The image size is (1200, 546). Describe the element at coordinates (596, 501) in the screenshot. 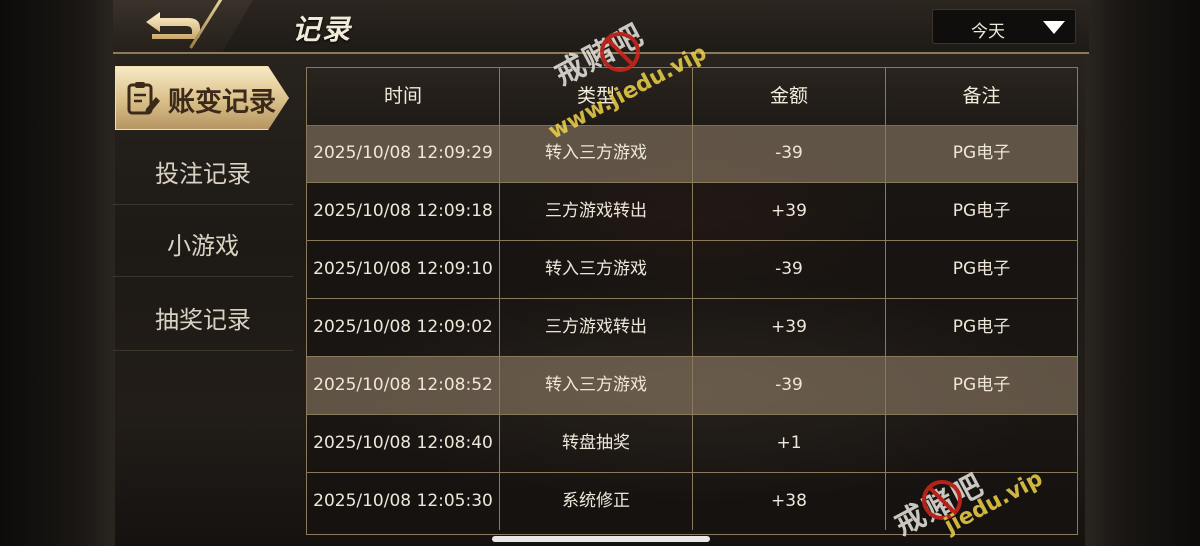

I see `cell-type: 系统修正` at that location.